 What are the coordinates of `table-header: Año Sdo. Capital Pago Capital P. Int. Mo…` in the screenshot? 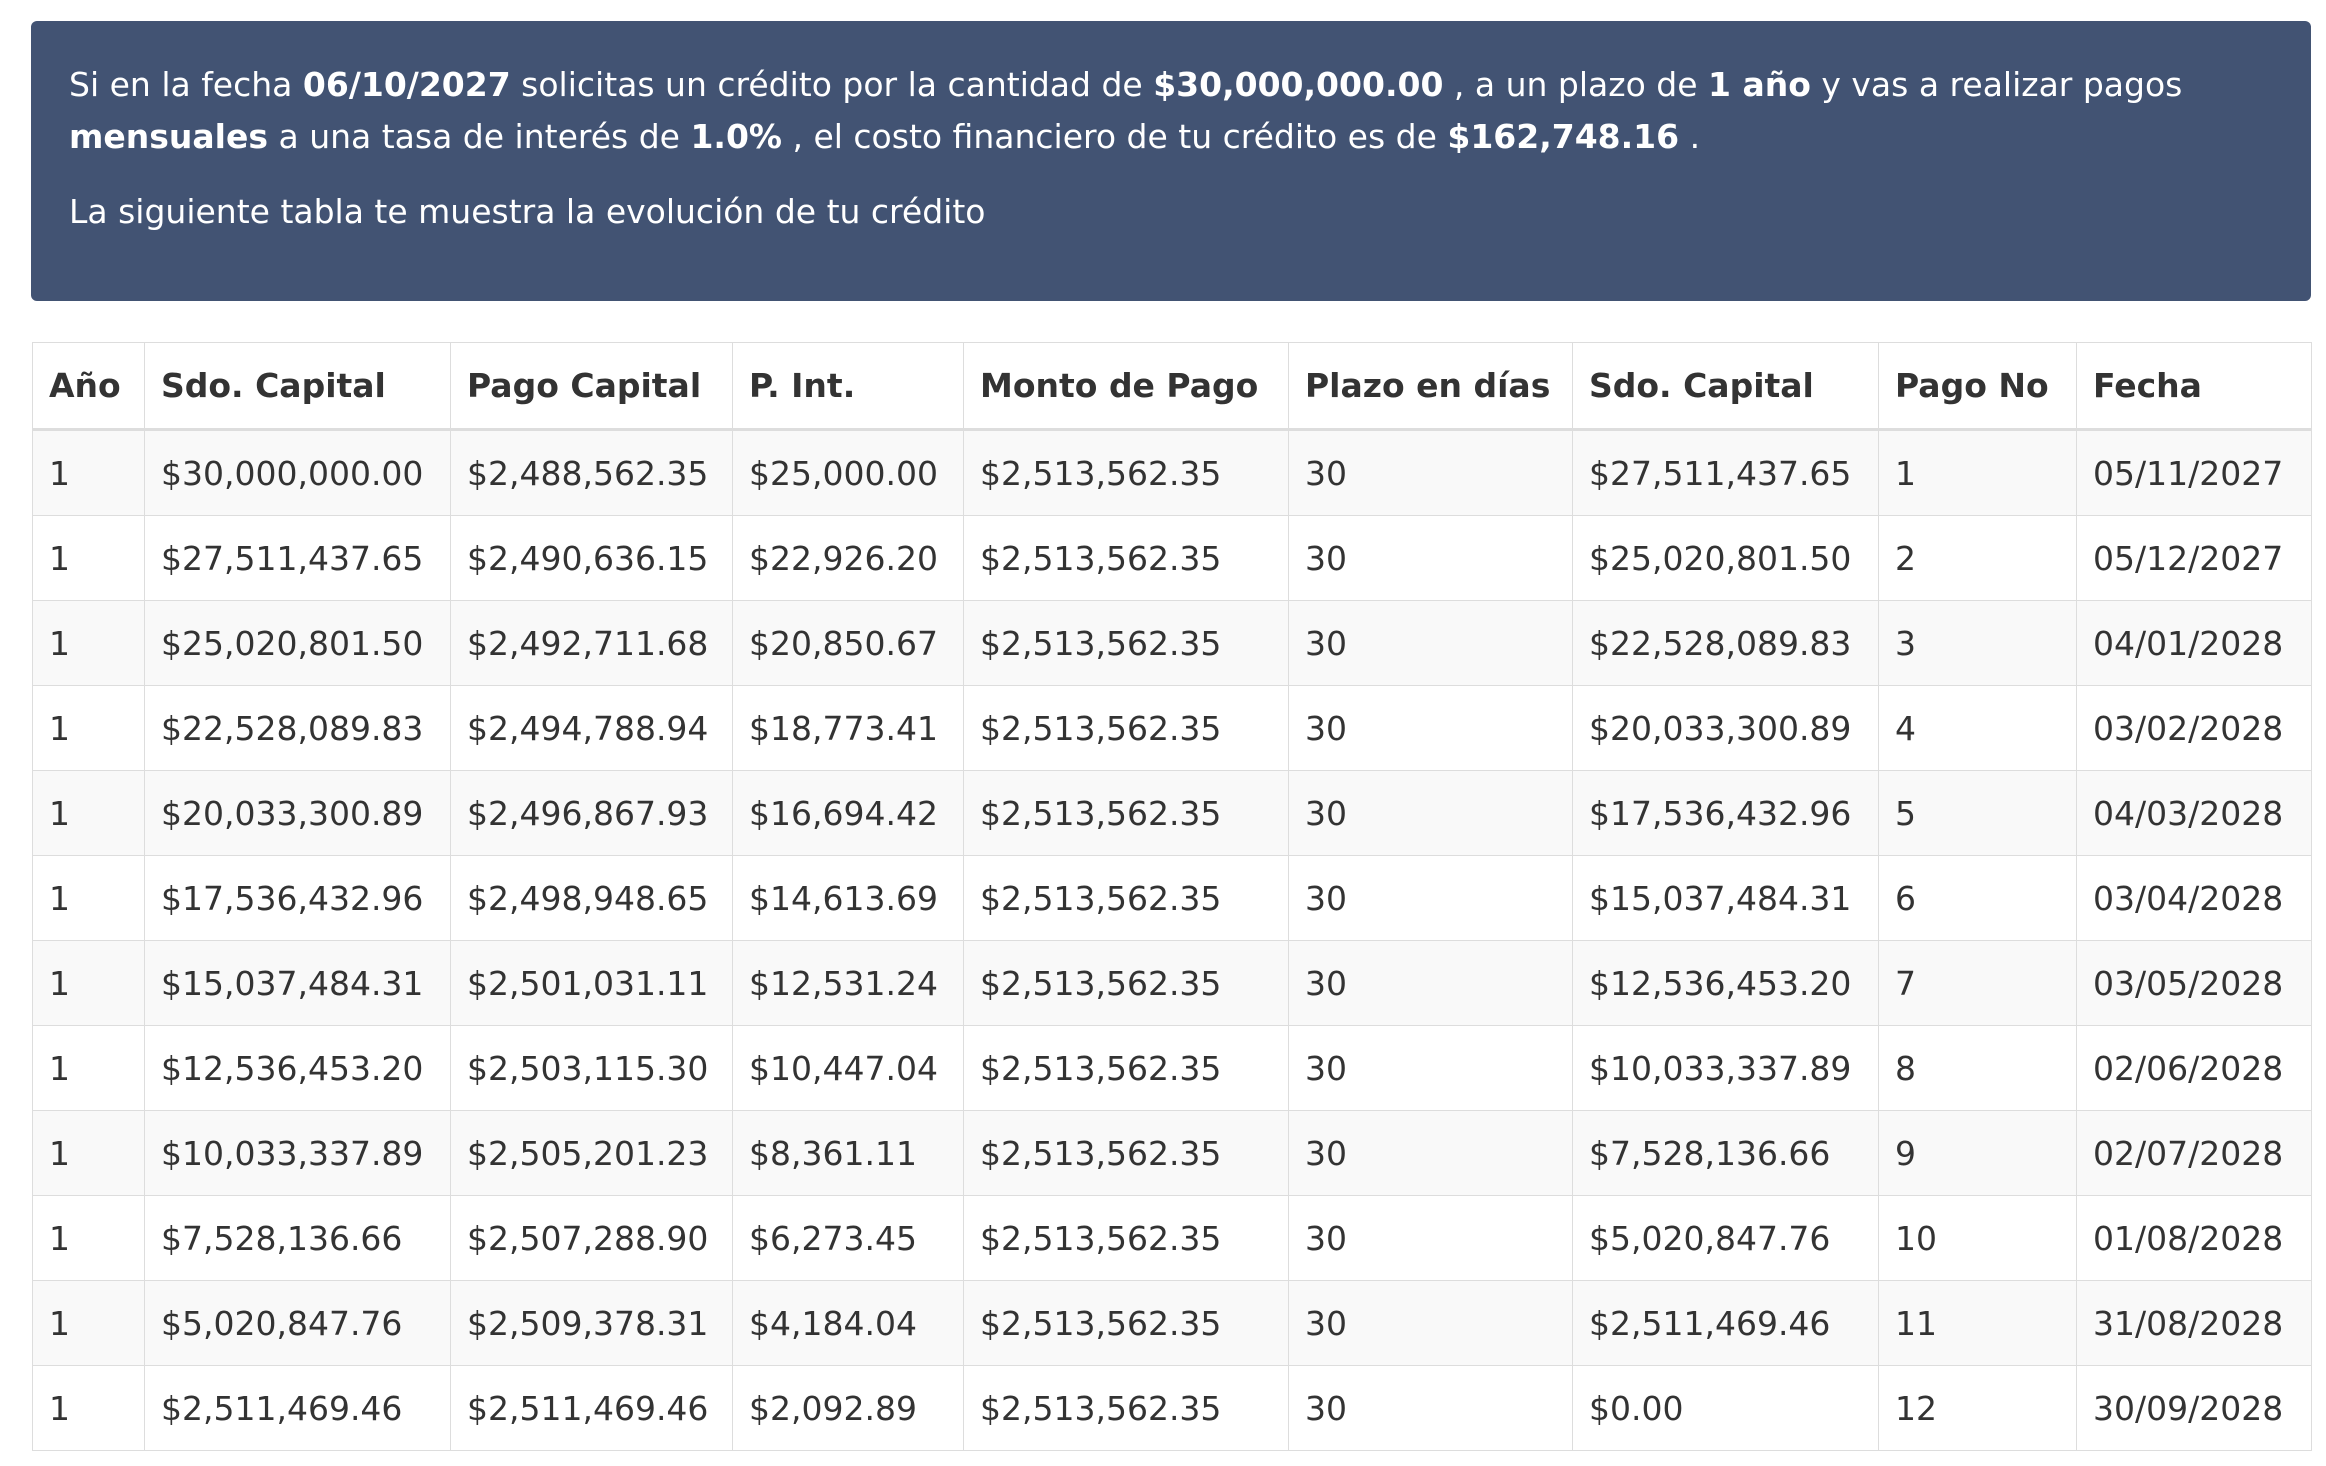 It's located at (1172, 386).